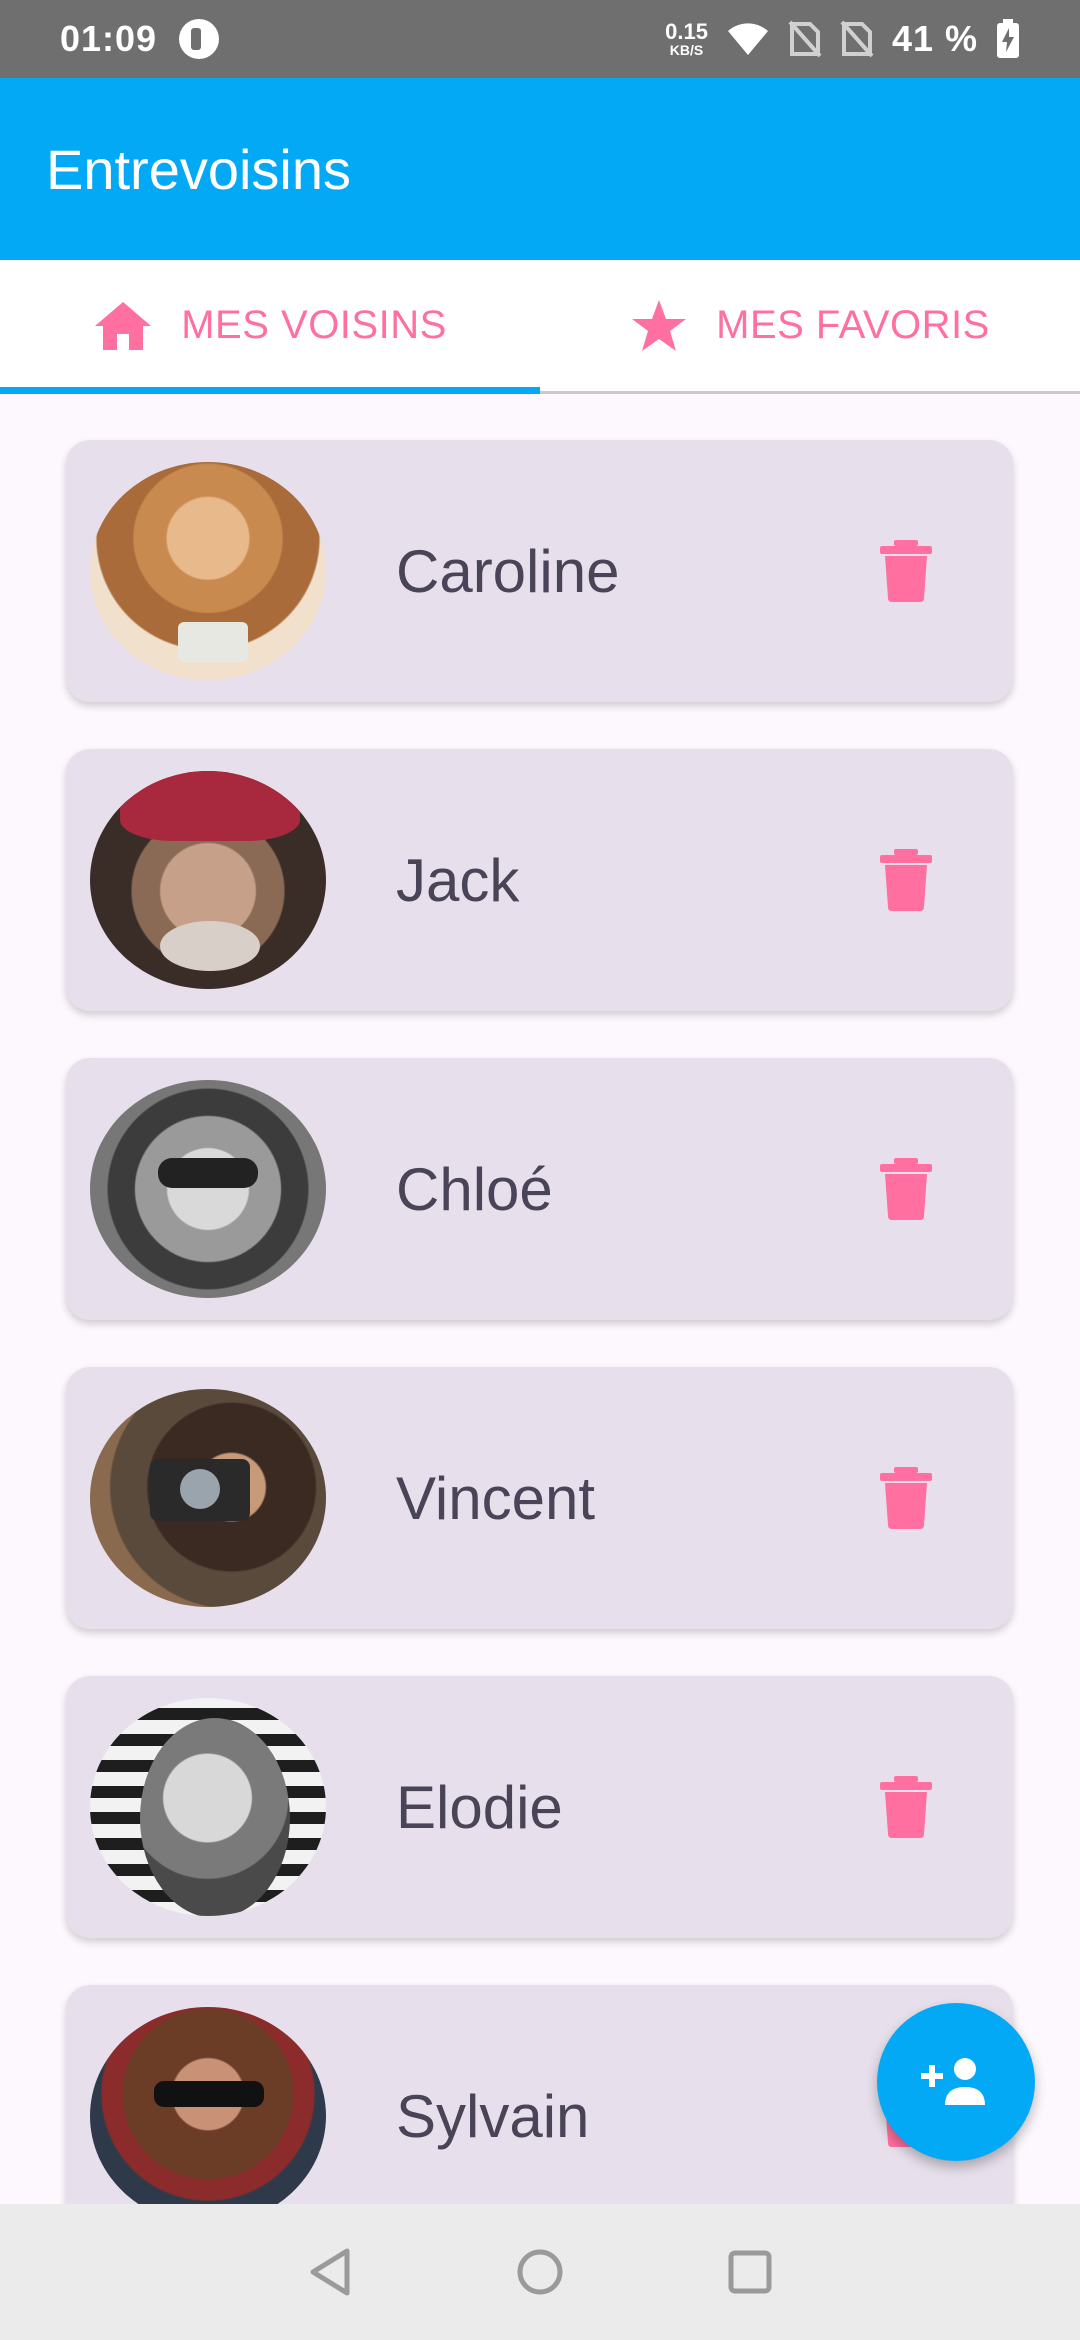  What do you see at coordinates (458, 880) in the screenshot?
I see `neighbour-name: Jack` at bounding box center [458, 880].